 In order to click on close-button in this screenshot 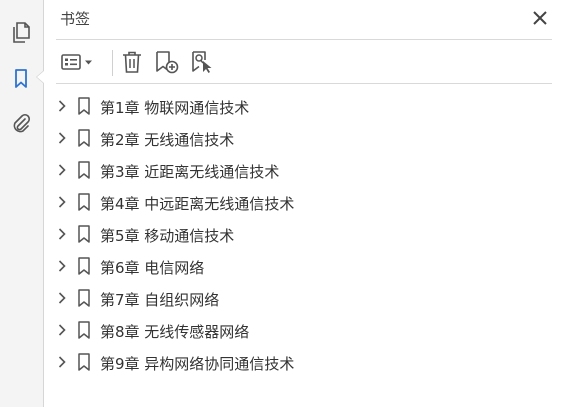, I will do `click(540, 18)`.